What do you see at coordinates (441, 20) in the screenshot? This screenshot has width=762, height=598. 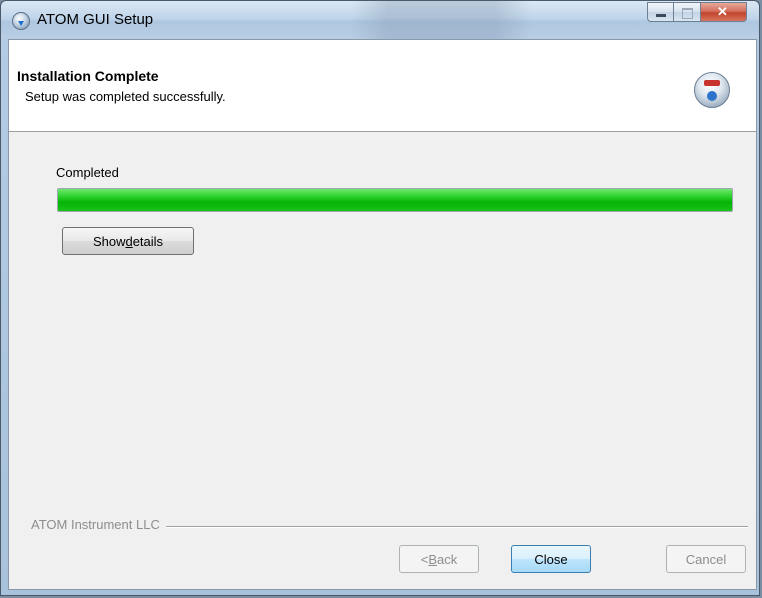 I see `title-bar-glass-reflection` at bounding box center [441, 20].